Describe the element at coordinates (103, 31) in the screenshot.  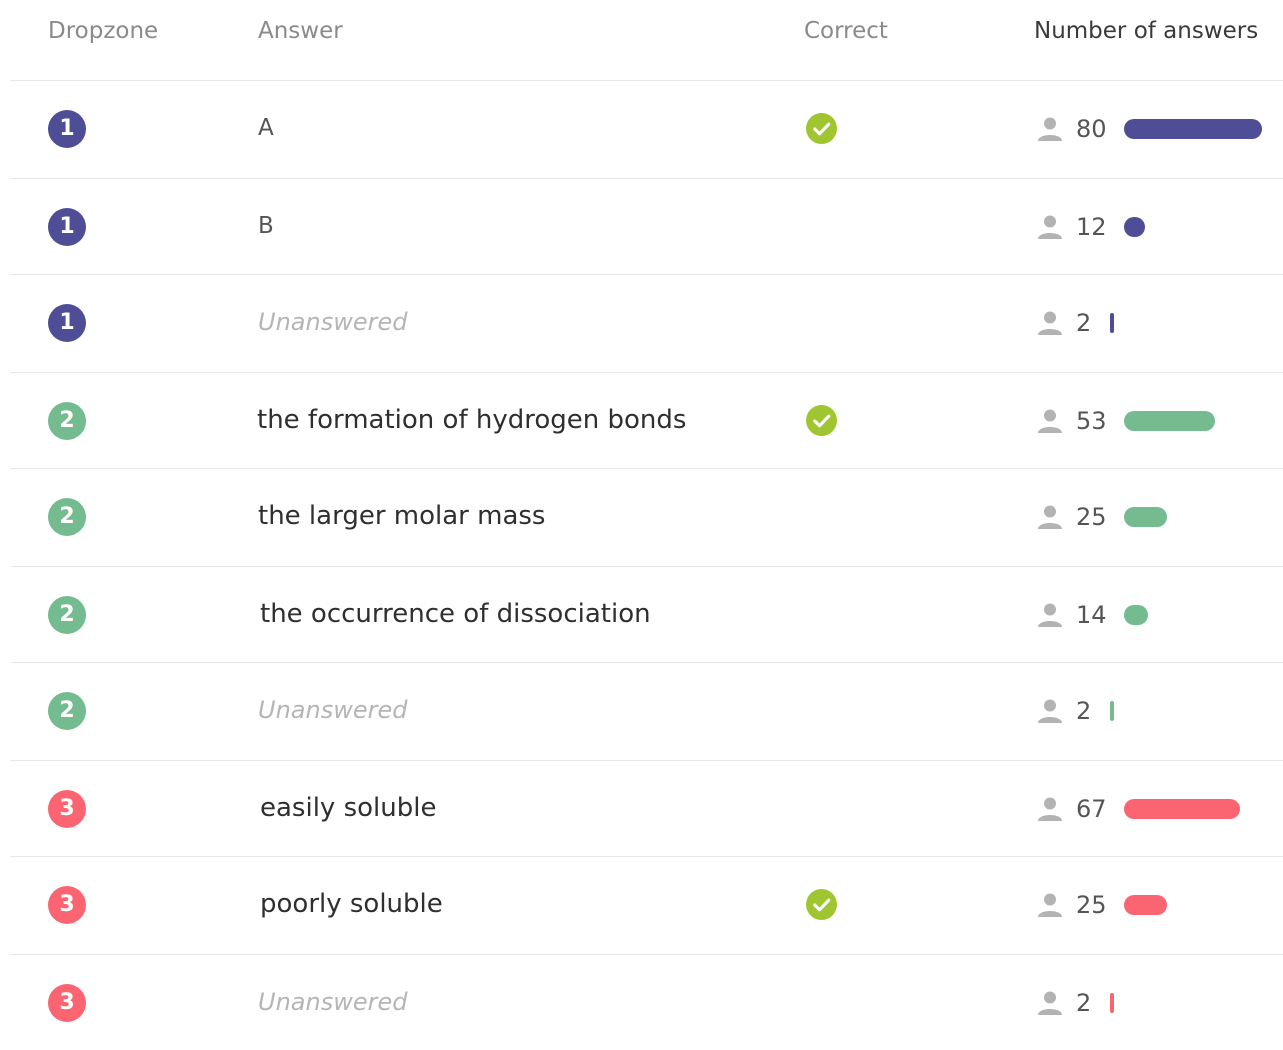
I see `header-dropzone: Dropzone` at that location.